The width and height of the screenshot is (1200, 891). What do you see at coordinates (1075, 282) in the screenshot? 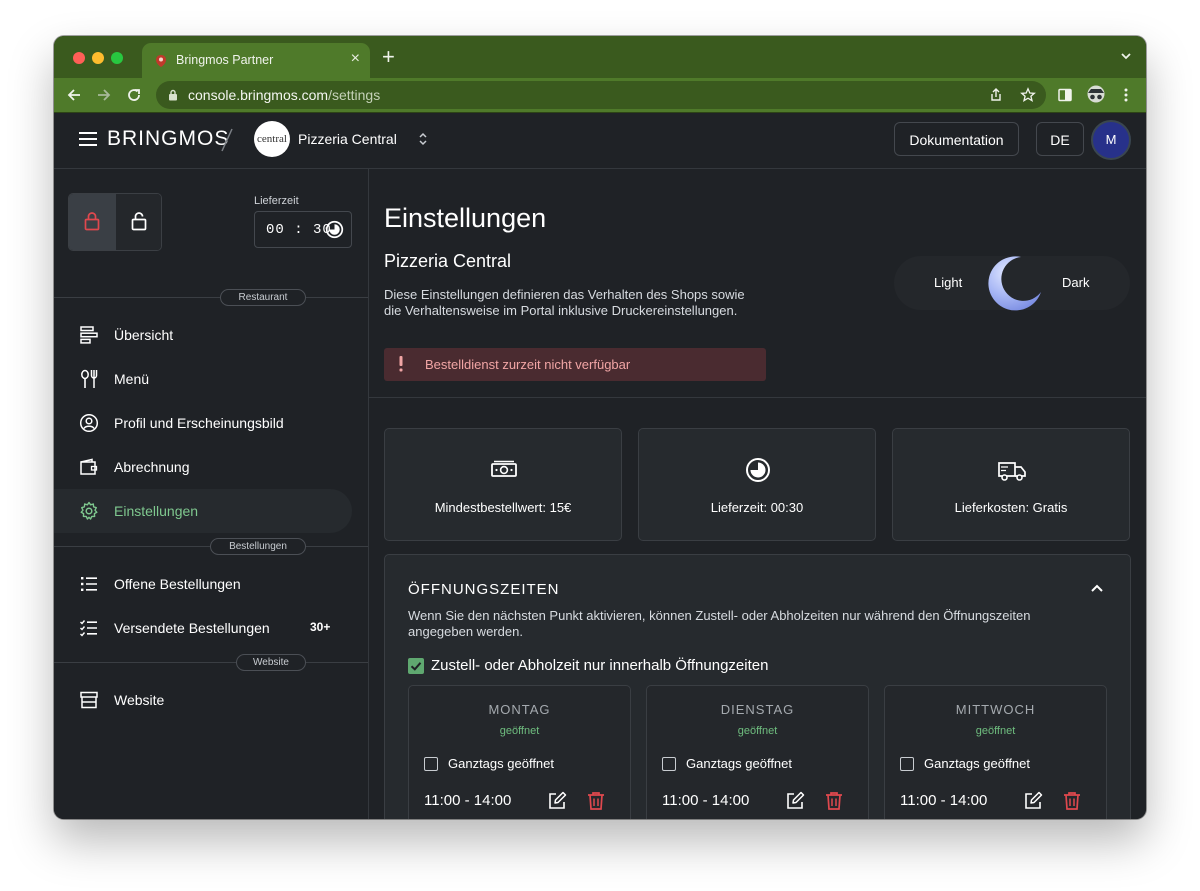
I see `theme-dark-label: Dark` at bounding box center [1075, 282].